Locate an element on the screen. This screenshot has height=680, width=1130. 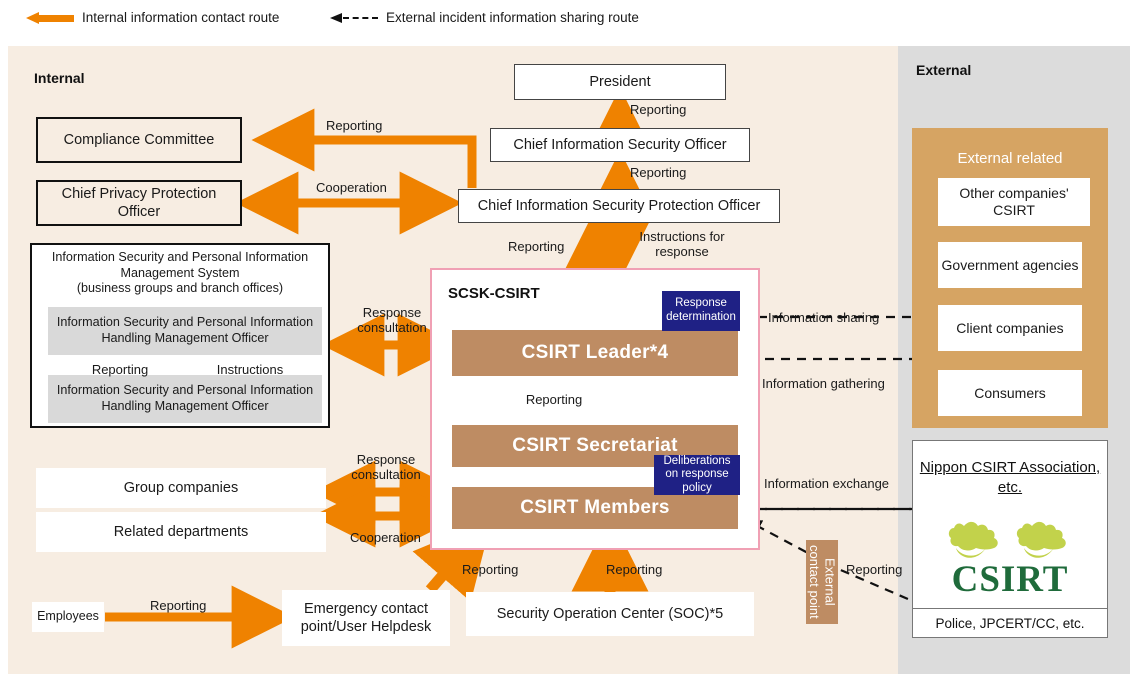
legend-item-internal-route: Internal information contact route is located at coordinates (152, 17).